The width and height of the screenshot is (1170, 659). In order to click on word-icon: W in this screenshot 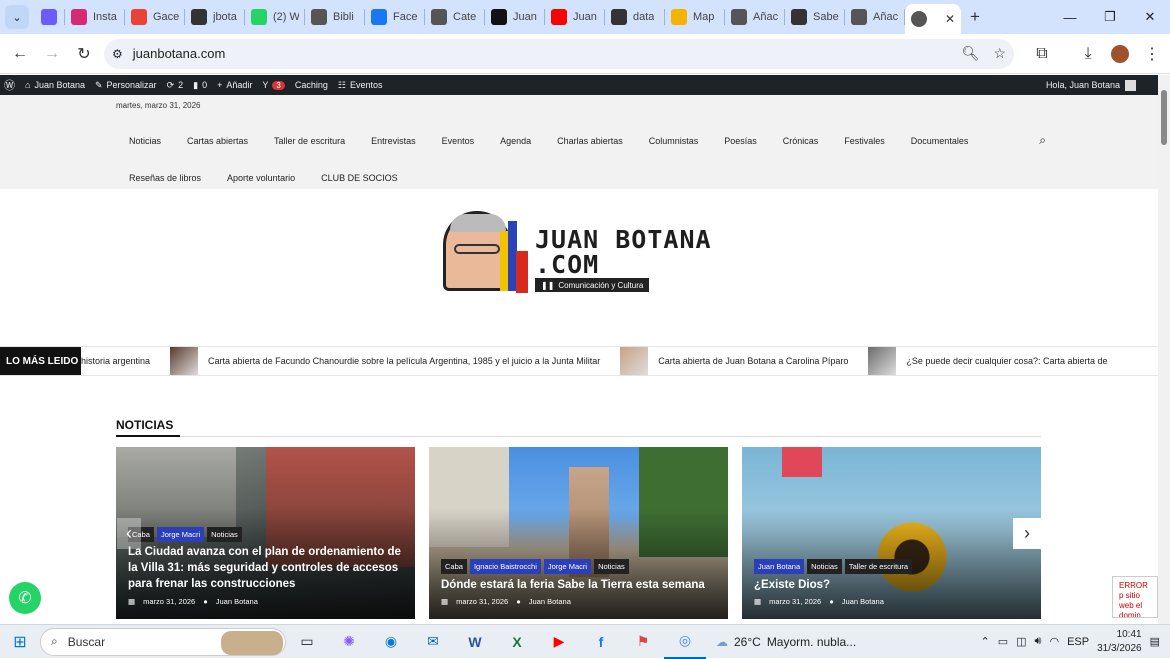, I will do `click(475, 642)`.